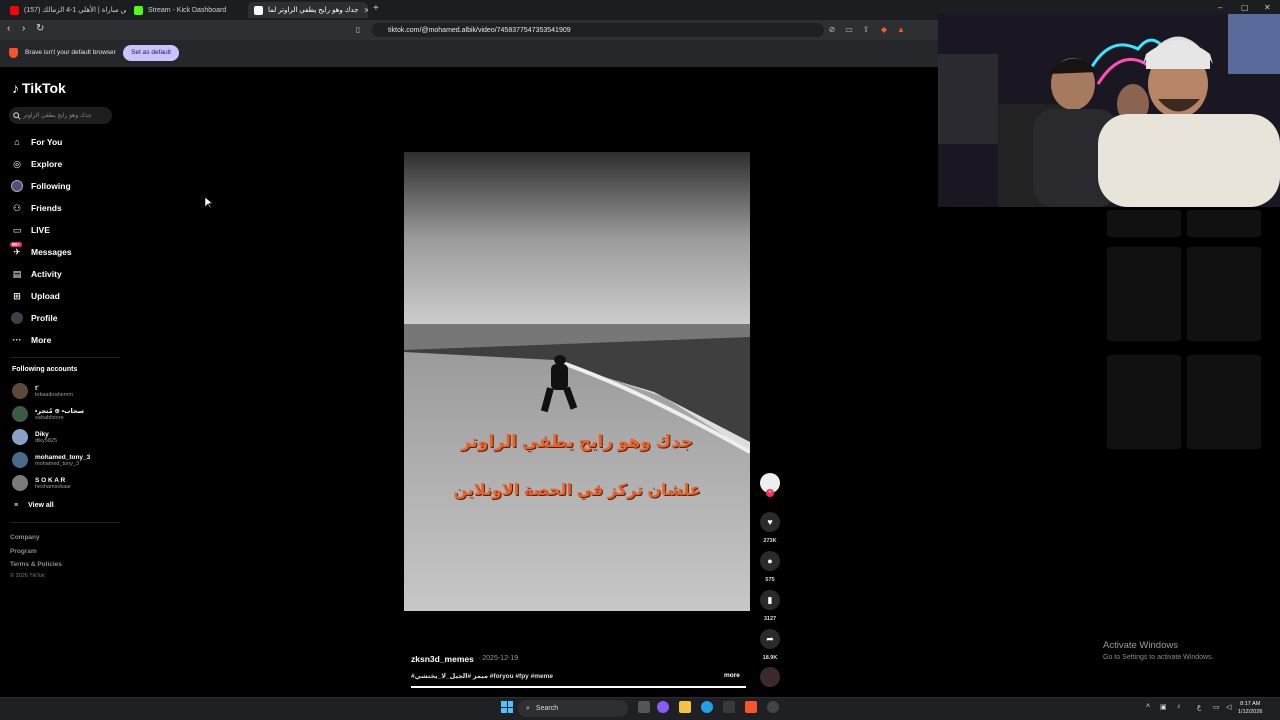 This screenshot has height=720, width=1280. What do you see at coordinates (36, 164) in the screenshot?
I see `nav-explore: ◎ Explore` at bounding box center [36, 164].